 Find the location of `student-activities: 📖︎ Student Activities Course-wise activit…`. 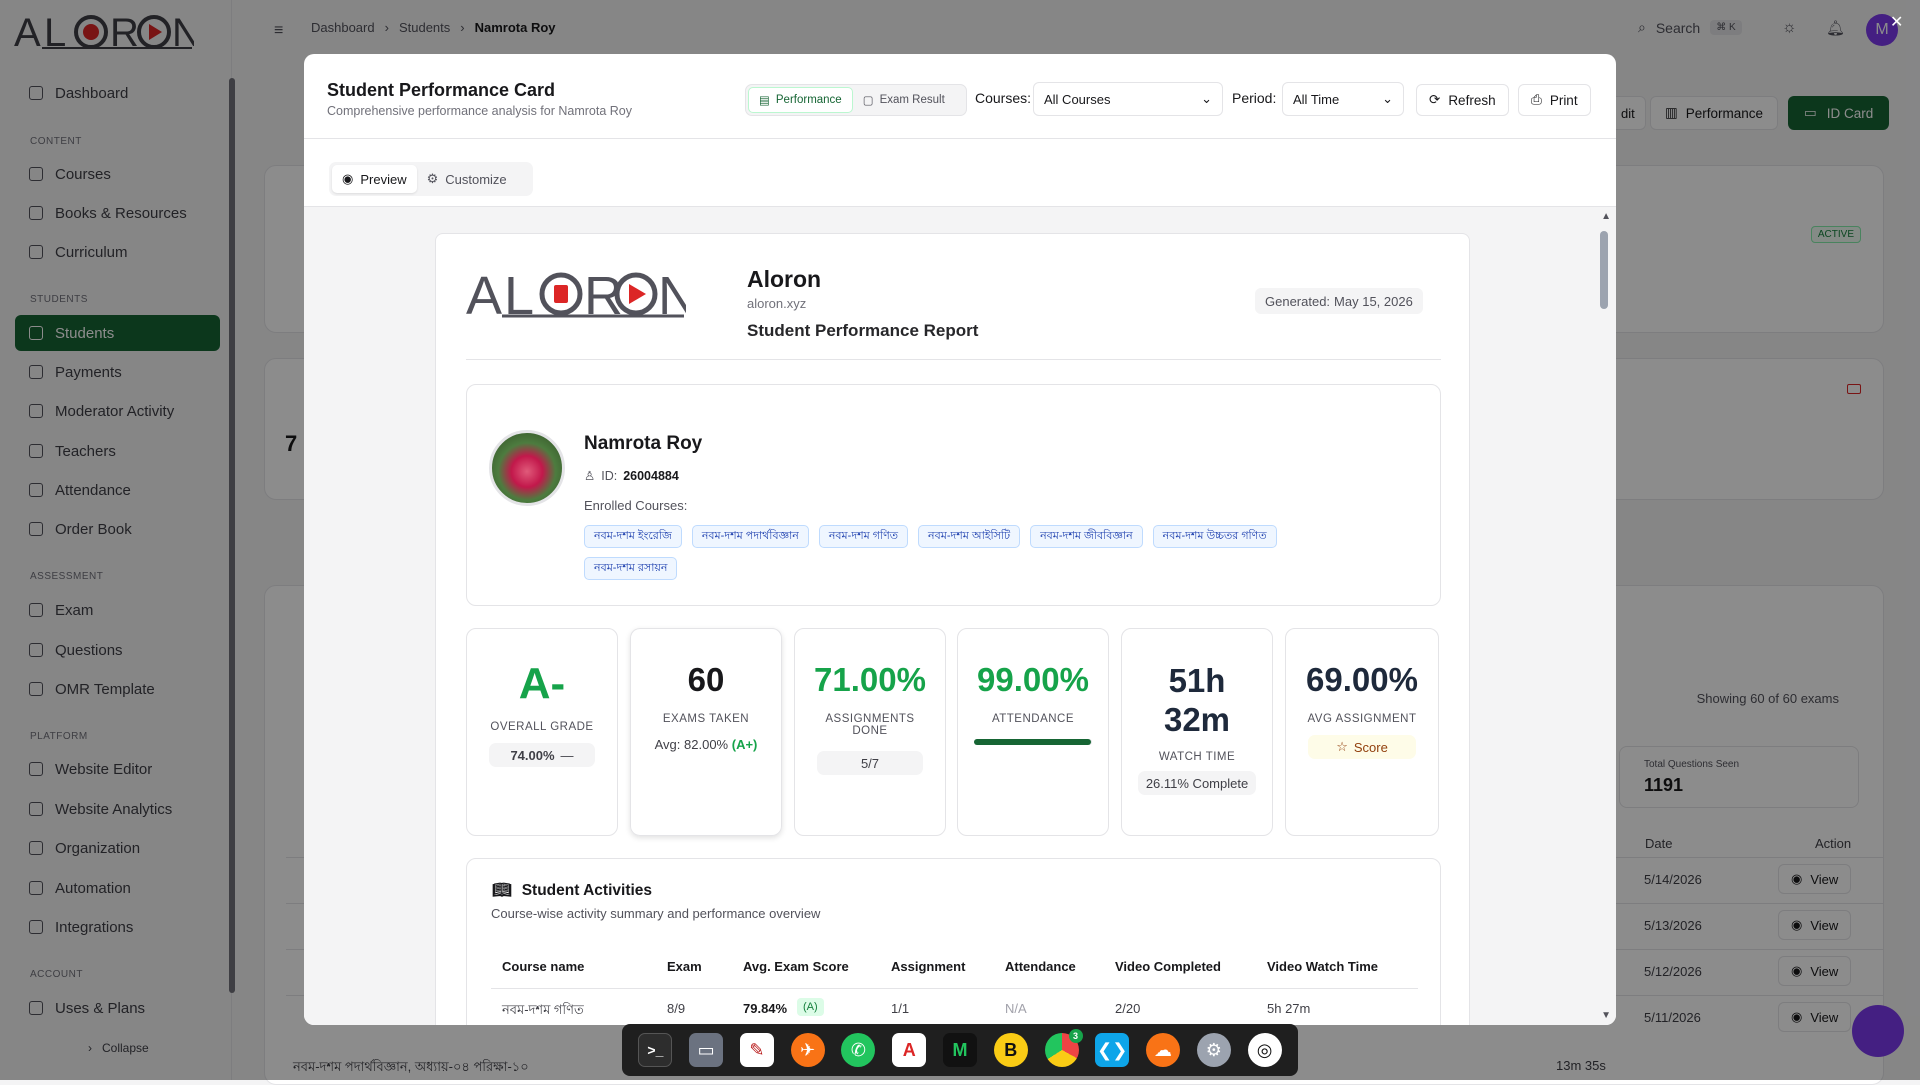

student-activities: 📖︎ Student Activities Course-wise activit… is located at coordinates (953, 941).